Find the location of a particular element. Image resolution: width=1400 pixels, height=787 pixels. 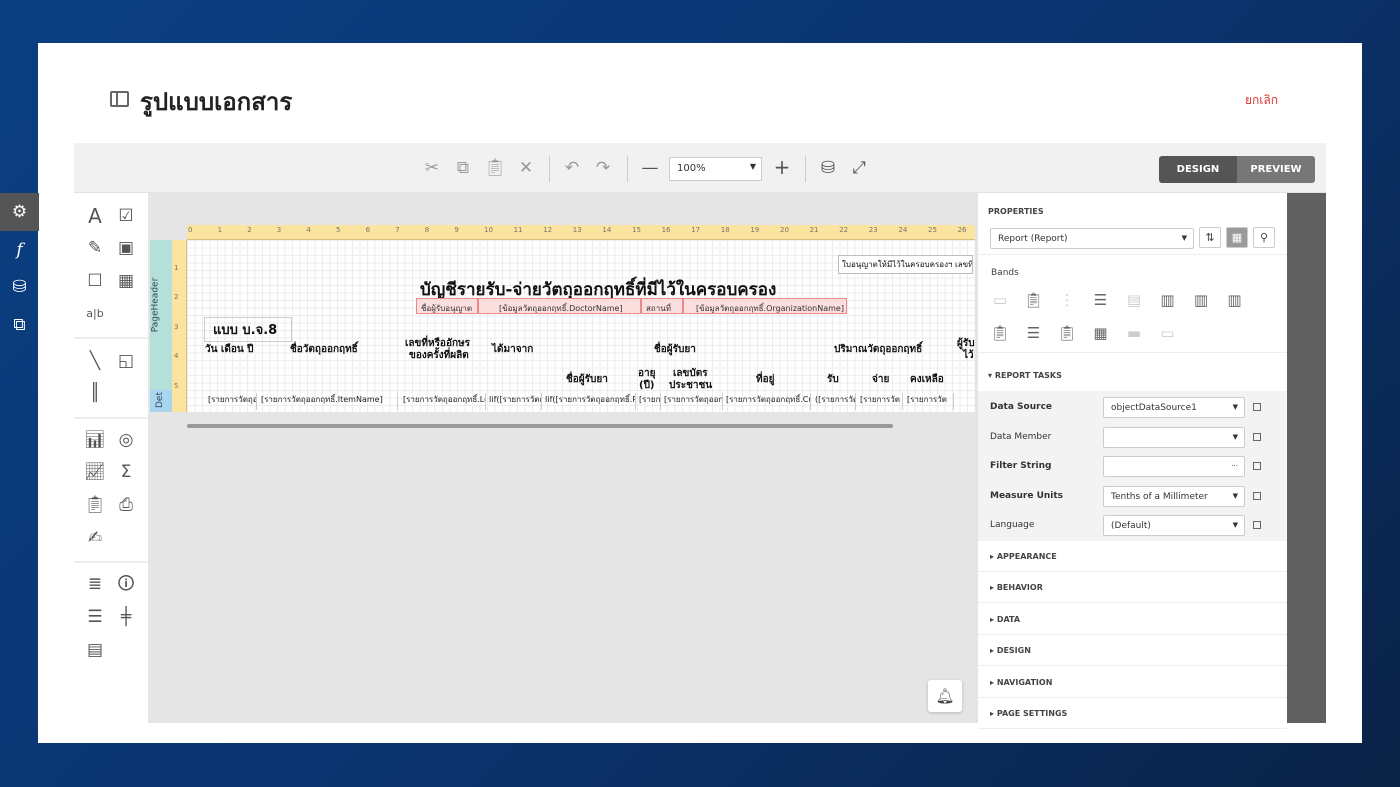

section-appearance: ▸ APPEARANCE is located at coordinates (1132, 556).